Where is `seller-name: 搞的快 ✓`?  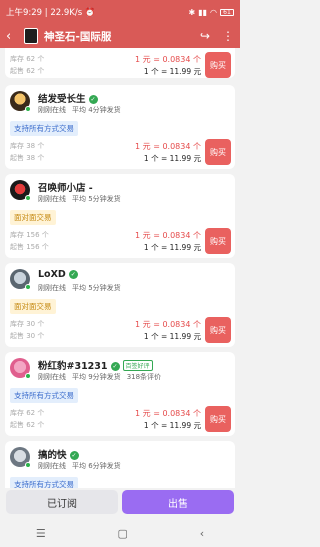 seller-name: 搞的快 ✓ is located at coordinates (58, 454).